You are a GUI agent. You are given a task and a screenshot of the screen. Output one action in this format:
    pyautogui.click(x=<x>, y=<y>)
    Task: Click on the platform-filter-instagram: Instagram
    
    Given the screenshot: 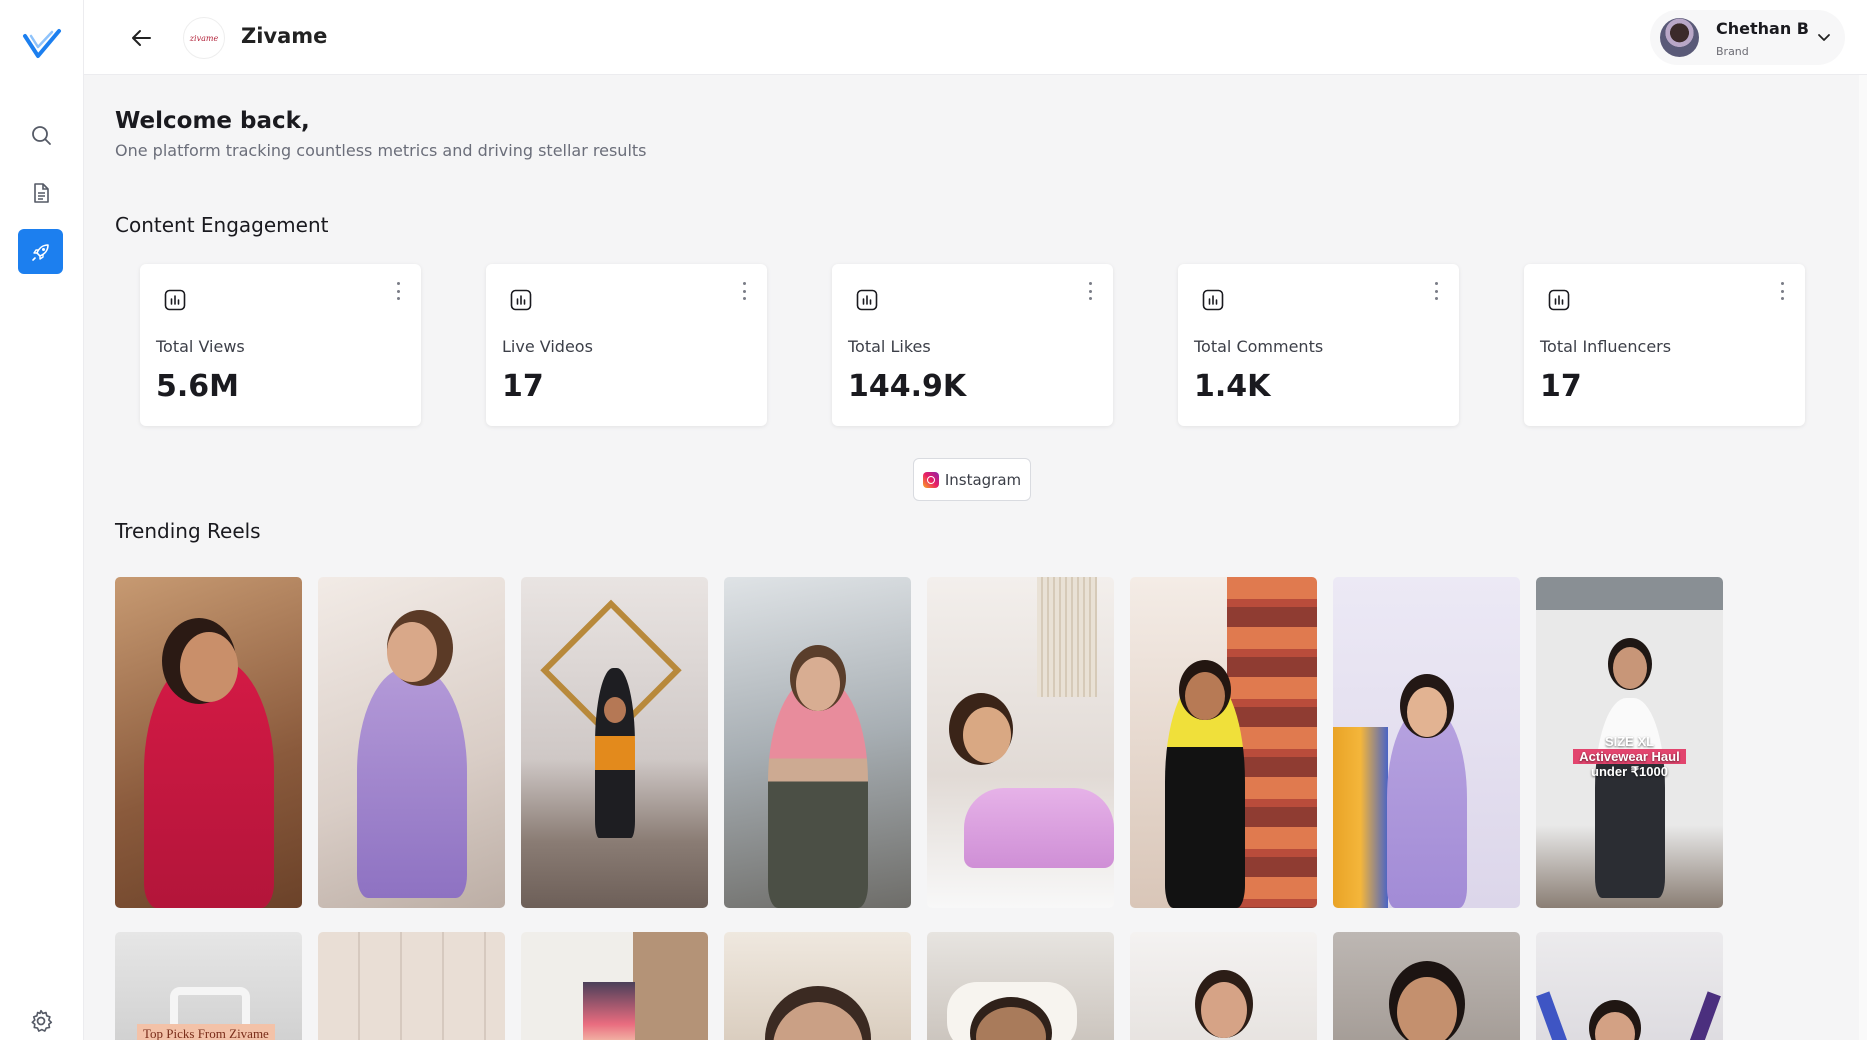 What is the action you would take?
    pyautogui.click(x=972, y=479)
    